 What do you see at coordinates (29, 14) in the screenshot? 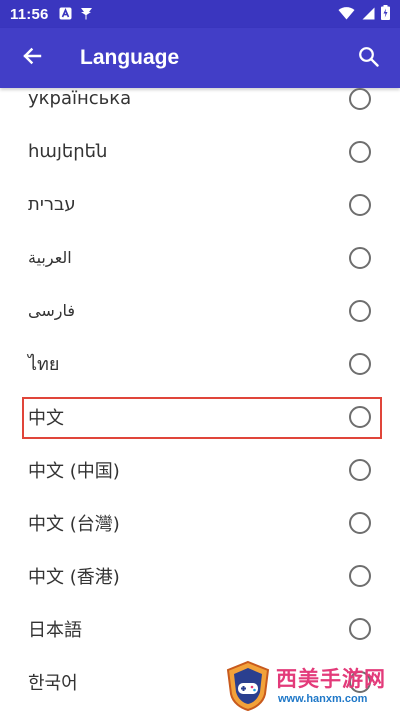
I see `status-time: 11:56` at bounding box center [29, 14].